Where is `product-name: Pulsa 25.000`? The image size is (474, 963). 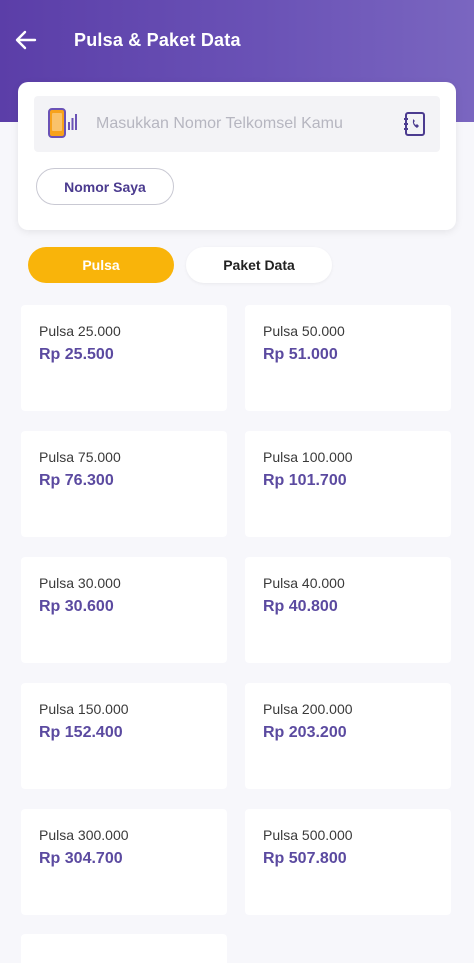 product-name: Pulsa 25.000 is located at coordinates (80, 331).